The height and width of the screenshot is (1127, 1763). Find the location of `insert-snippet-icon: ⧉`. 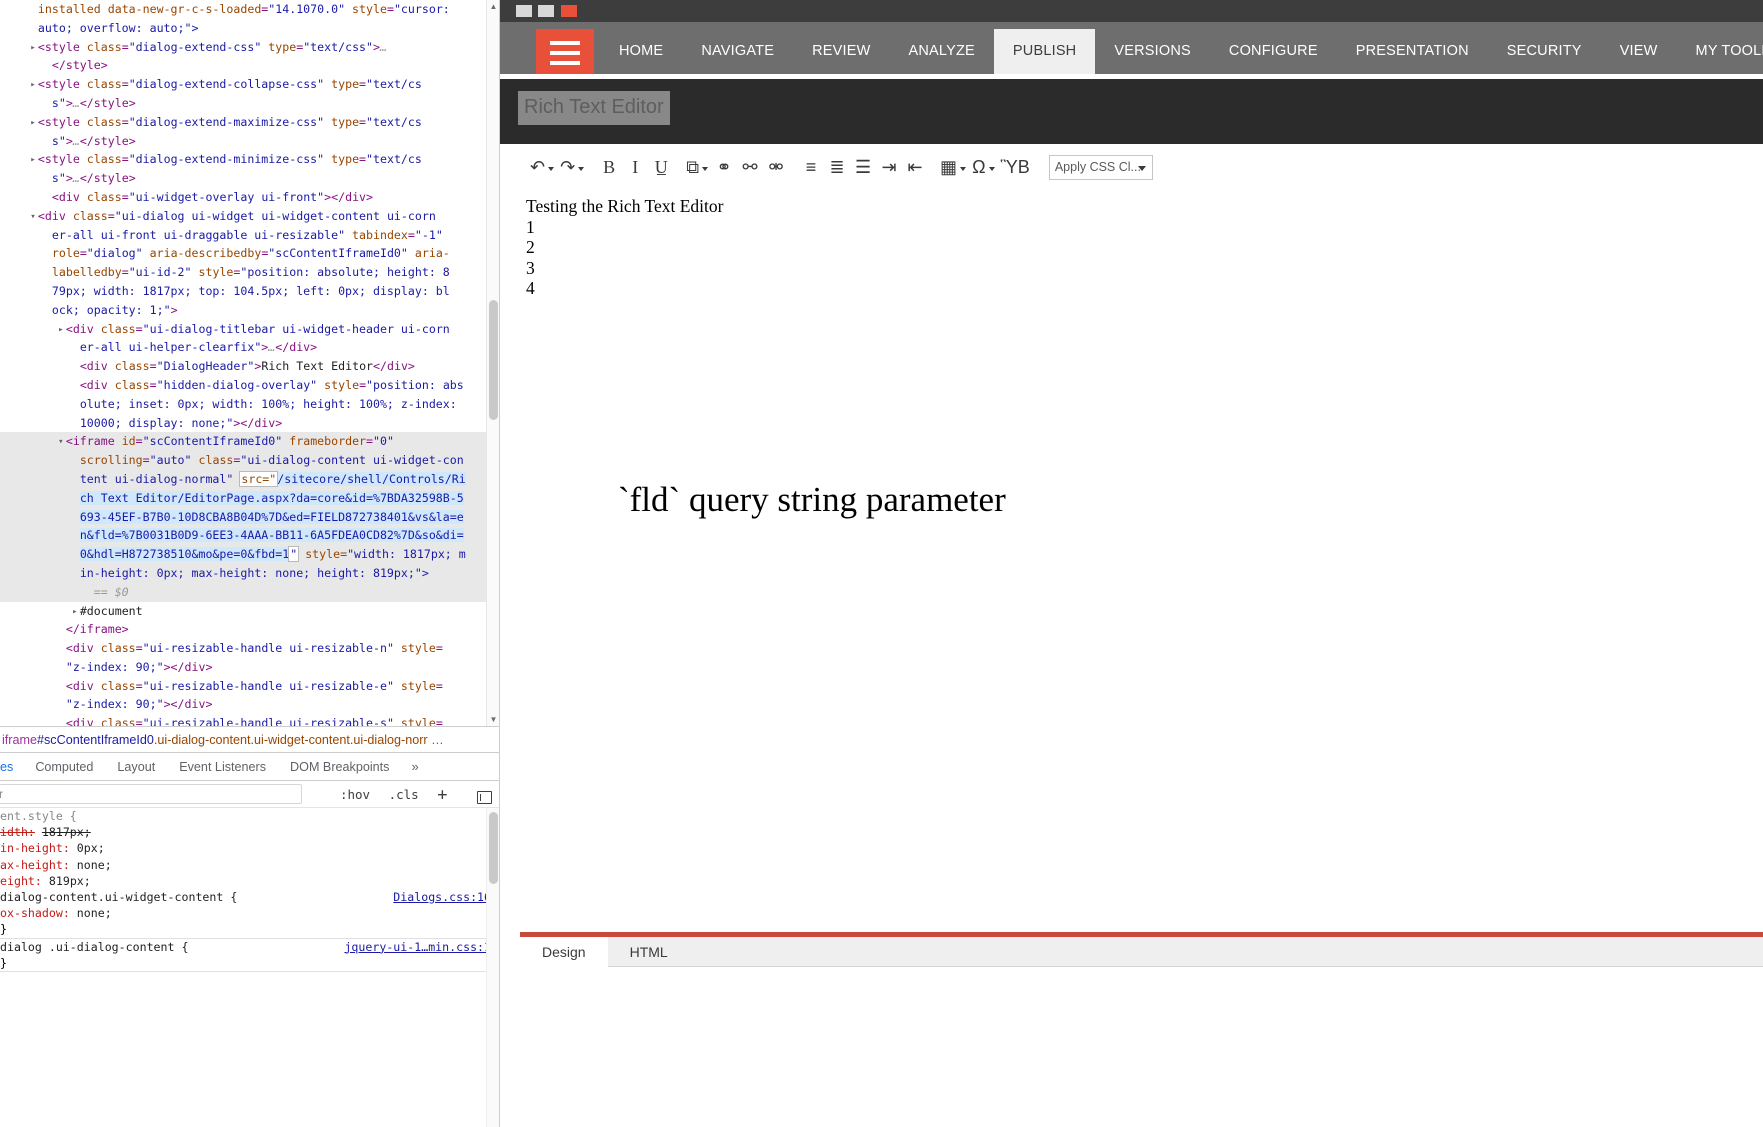

insert-snippet-icon: ⧉ is located at coordinates (697, 167).